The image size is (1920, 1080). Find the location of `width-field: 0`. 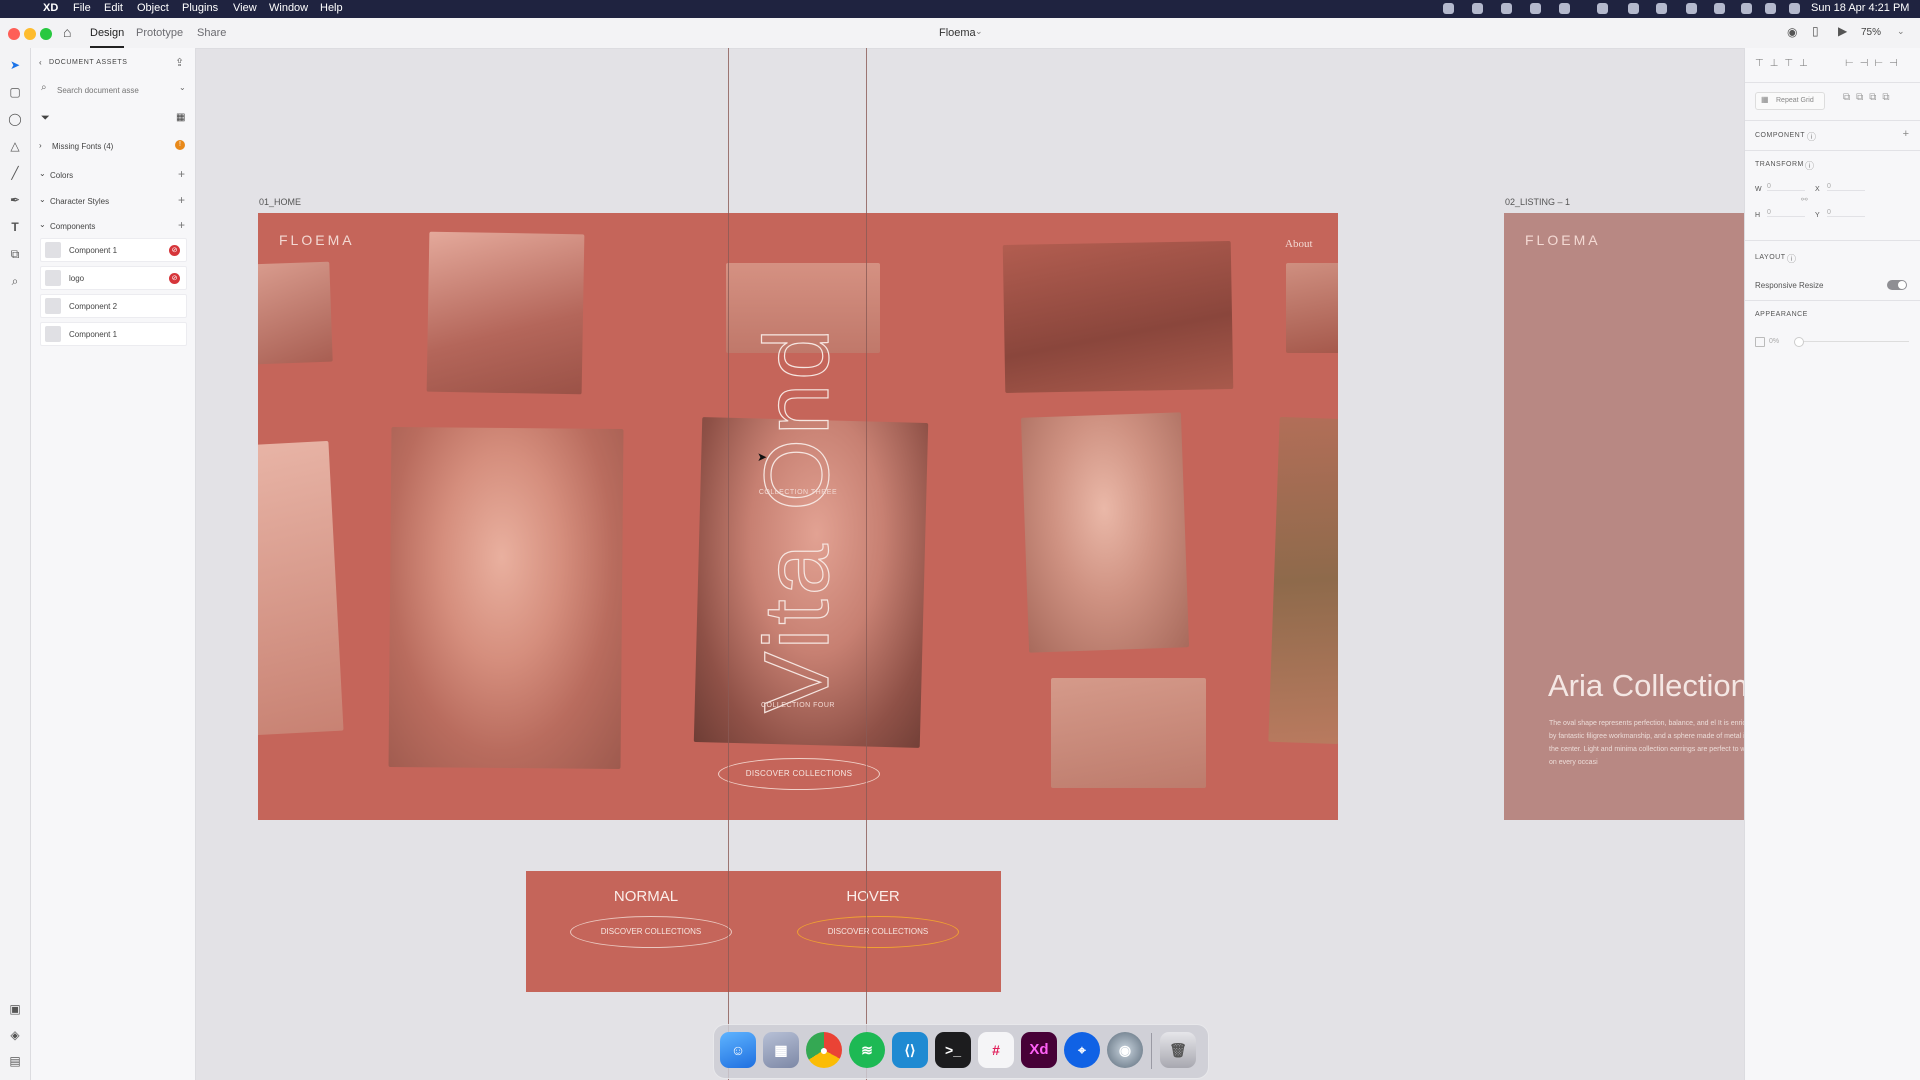

width-field: 0 is located at coordinates (1786, 187).